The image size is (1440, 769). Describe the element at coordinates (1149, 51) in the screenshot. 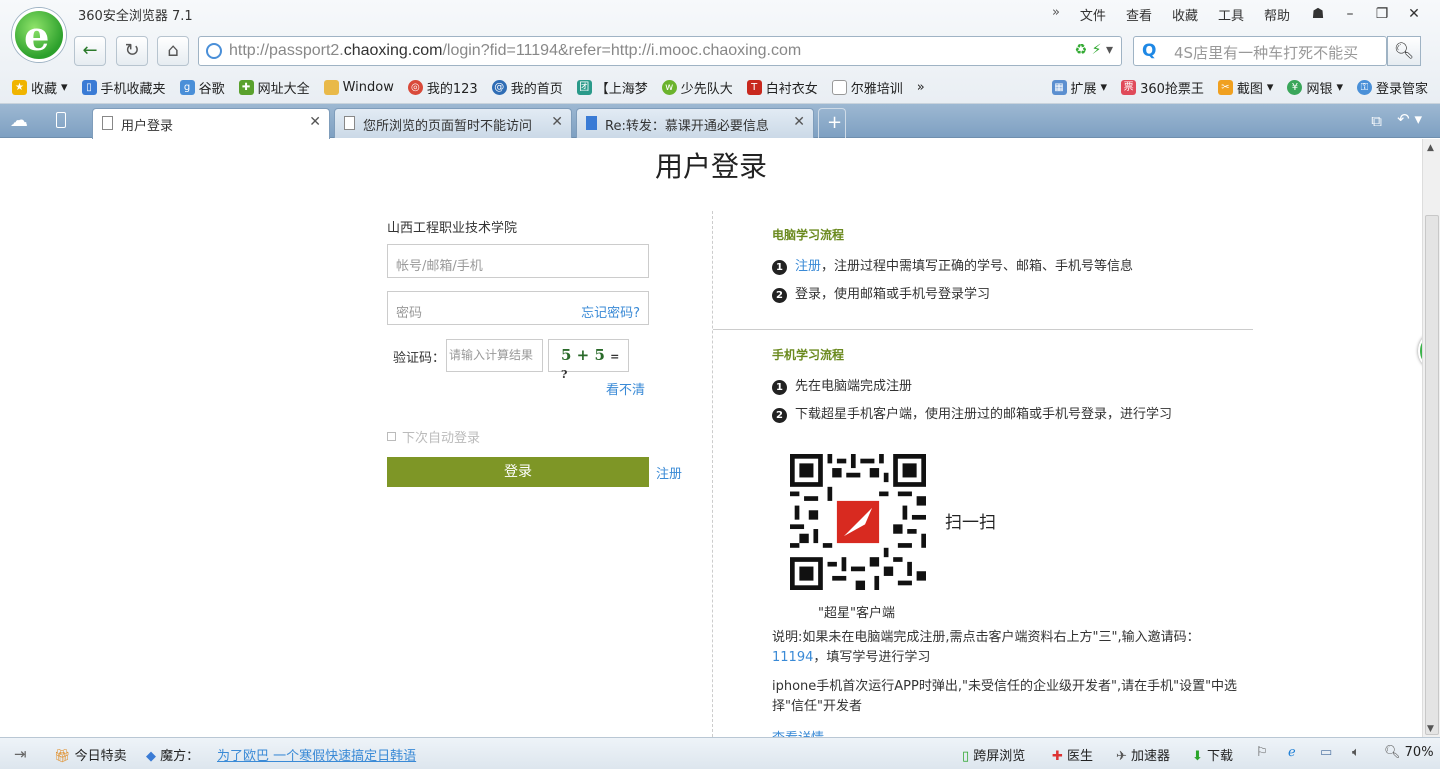

I see `search-engine-icon: Q` at that location.